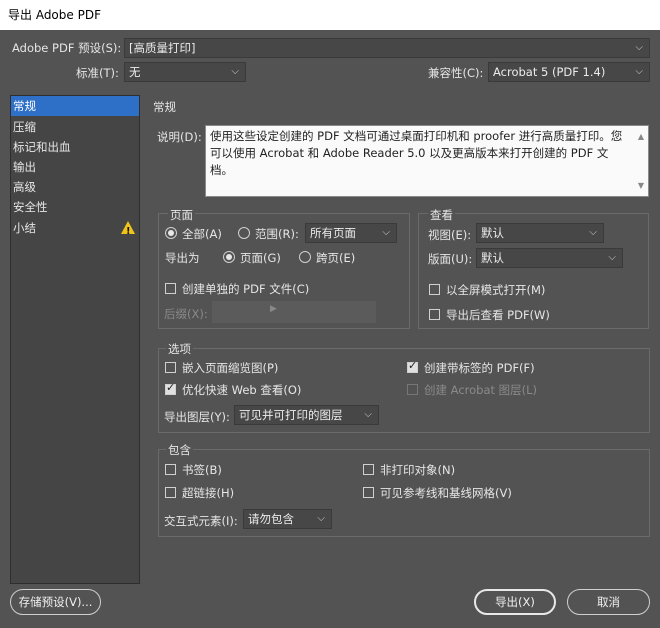 This screenshot has height=628, width=660. What do you see at coordinates (202, 470) in the screenshot?
I see `bookmarks-label: 书签(B)` at bounding box center [202, 470].